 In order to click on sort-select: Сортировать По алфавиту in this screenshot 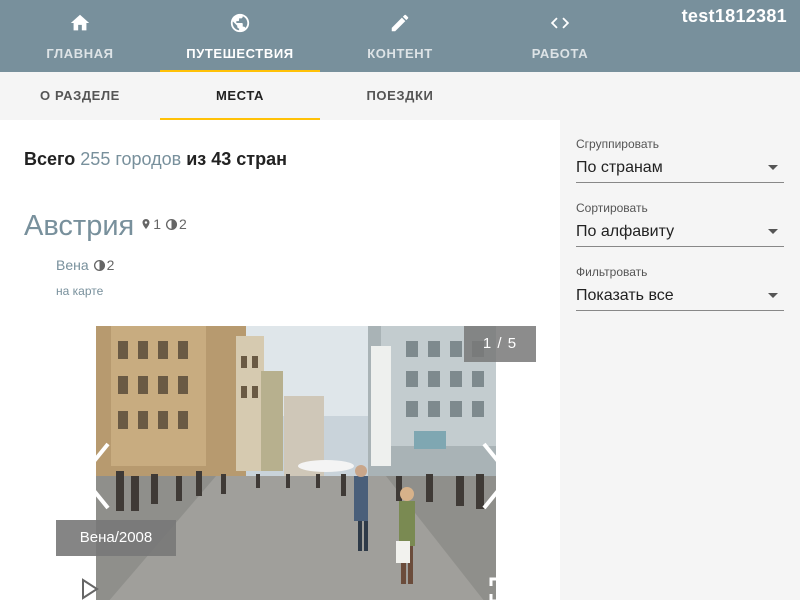, I will do `click(680, 224)`.